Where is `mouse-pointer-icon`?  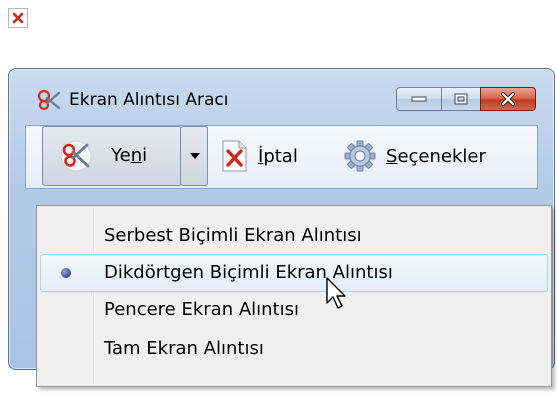 mouse-pointer-icon is located at coordinates (337, 296).